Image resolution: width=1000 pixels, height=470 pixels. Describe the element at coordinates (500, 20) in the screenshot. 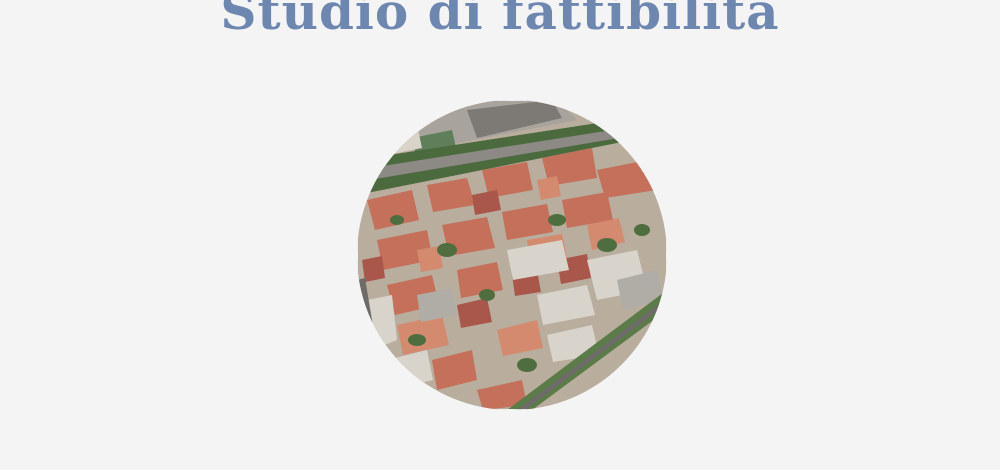

I see `page-title: Studio di fattibilità` at that location.